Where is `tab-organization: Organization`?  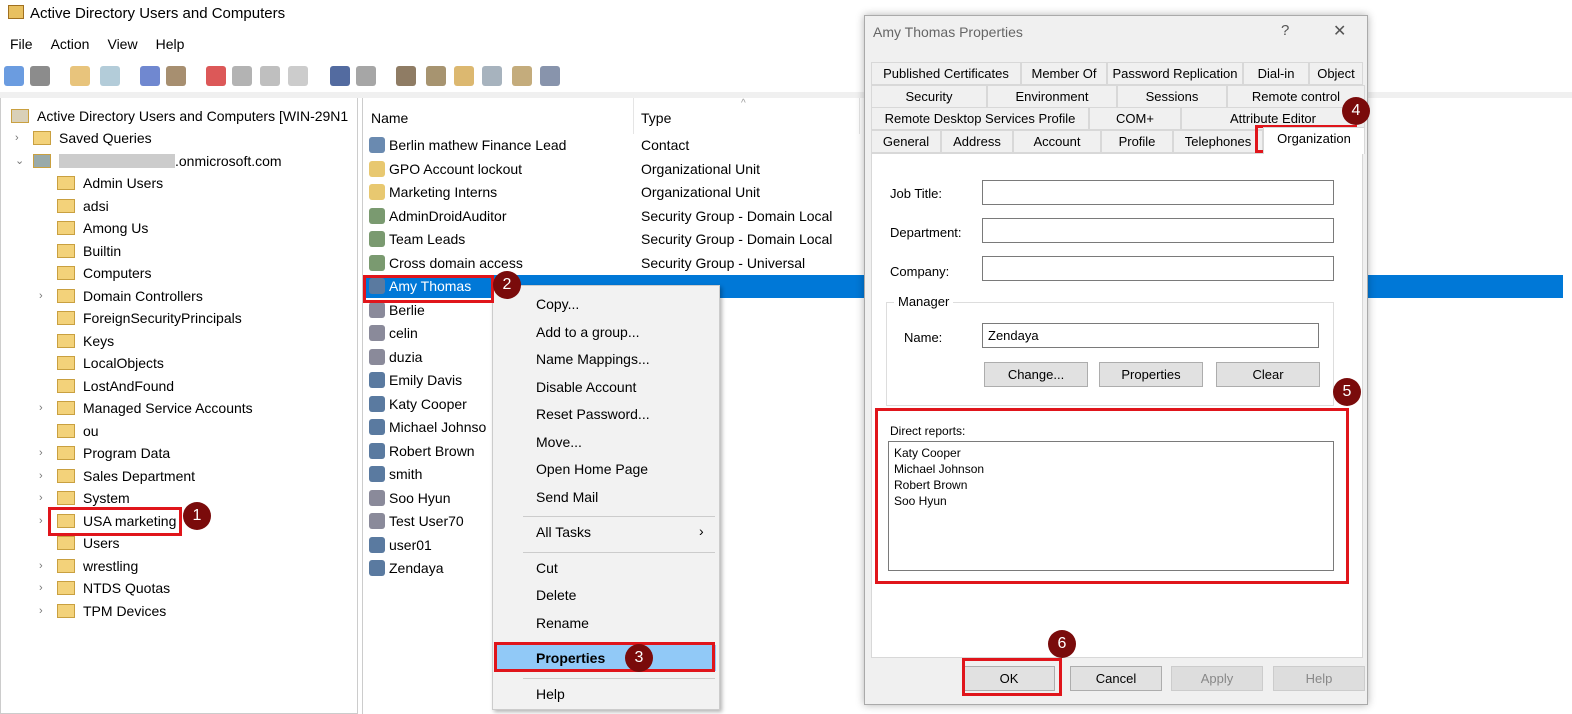 tab-organization: Organization is located at coordinates (1314, 140).